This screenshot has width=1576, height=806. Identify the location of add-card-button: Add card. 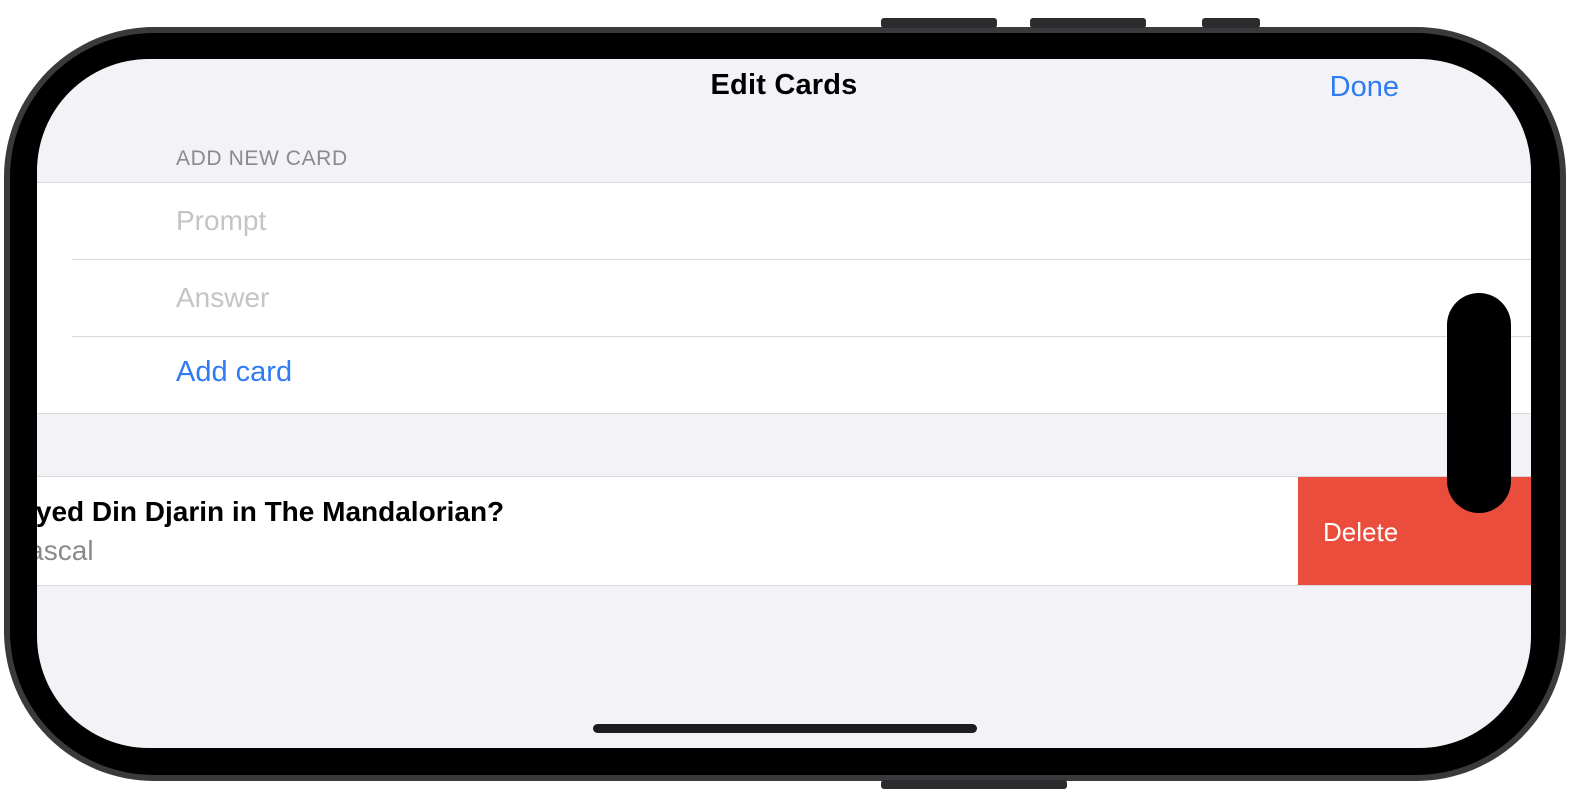
(234, 372).